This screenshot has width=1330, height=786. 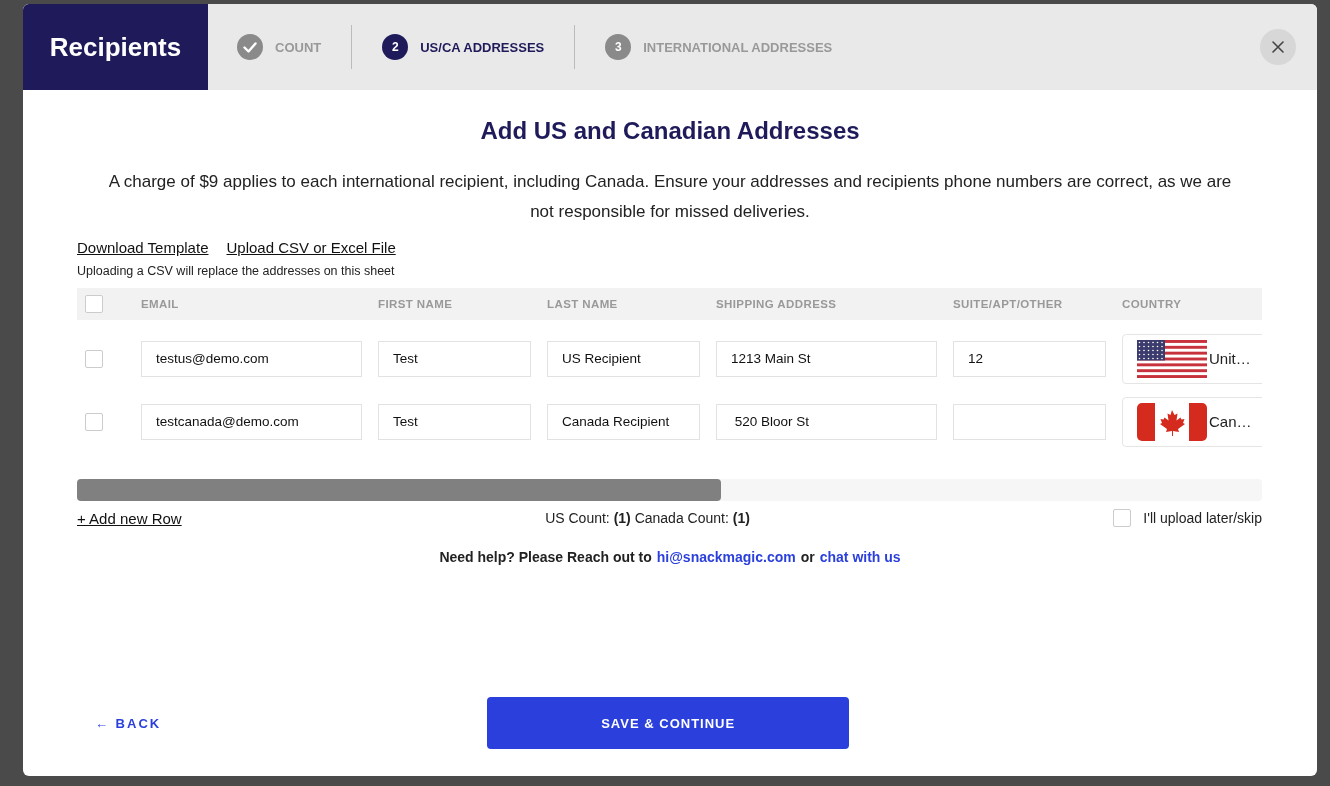 I want to click on column-header: COUNTRY, so click(x=1152, y=304).